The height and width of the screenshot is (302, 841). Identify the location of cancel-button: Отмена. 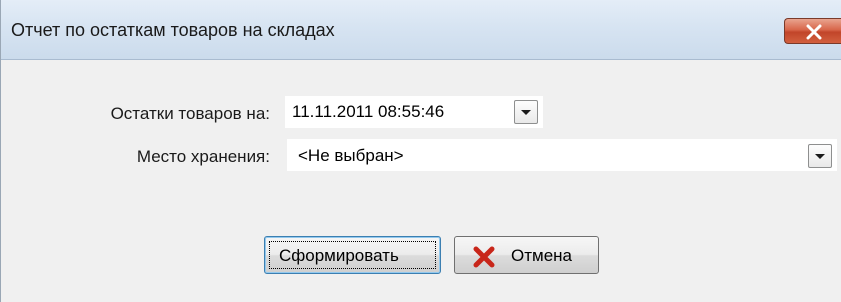
(526, 255).